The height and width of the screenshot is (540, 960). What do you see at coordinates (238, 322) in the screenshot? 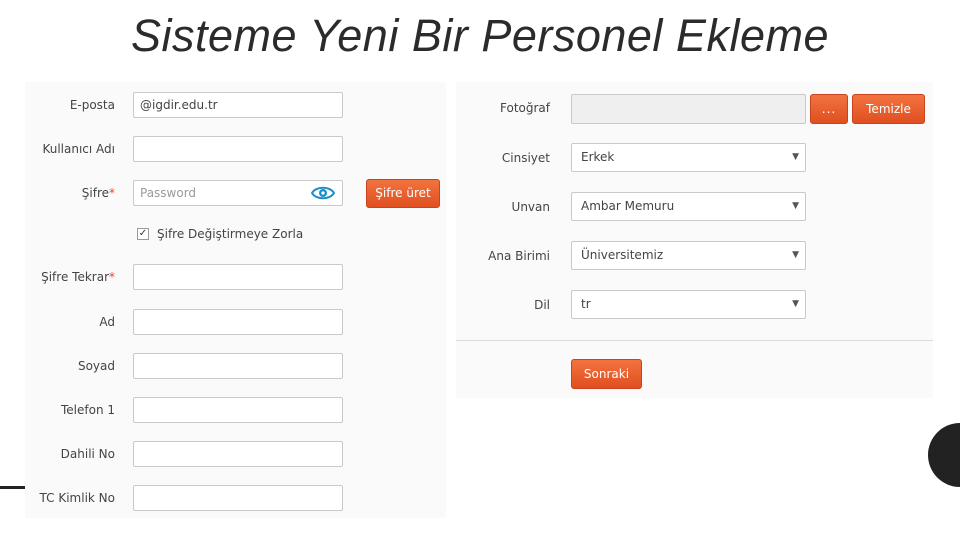
I see `first-name-field` at bounding box center [238, 322].